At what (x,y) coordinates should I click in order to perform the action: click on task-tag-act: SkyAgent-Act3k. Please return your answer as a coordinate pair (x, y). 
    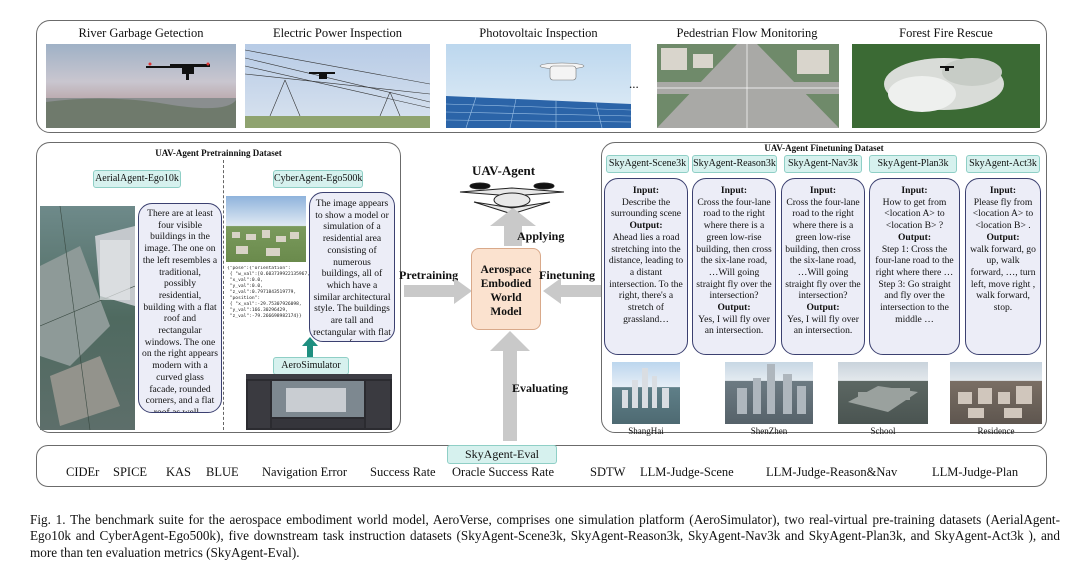
    Looking at the image, I should click on (1003, 164).